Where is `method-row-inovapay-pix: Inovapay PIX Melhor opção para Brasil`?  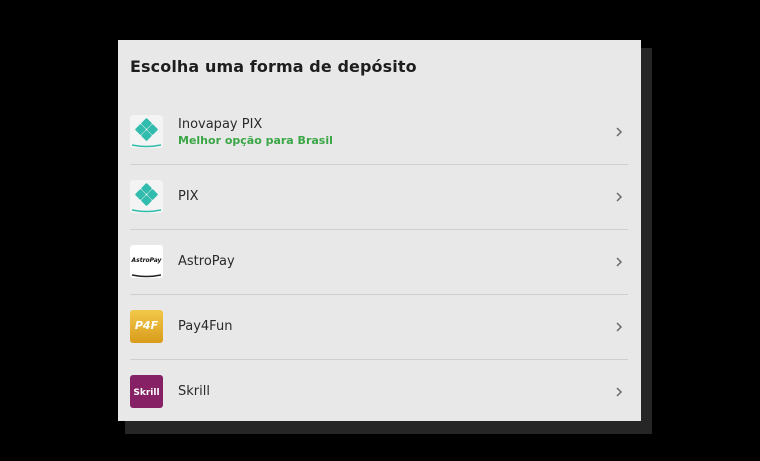
method-row-inovapay-pix: Inovapay PIX Melhor opção para Brasil is located at coordinates (379, 132).